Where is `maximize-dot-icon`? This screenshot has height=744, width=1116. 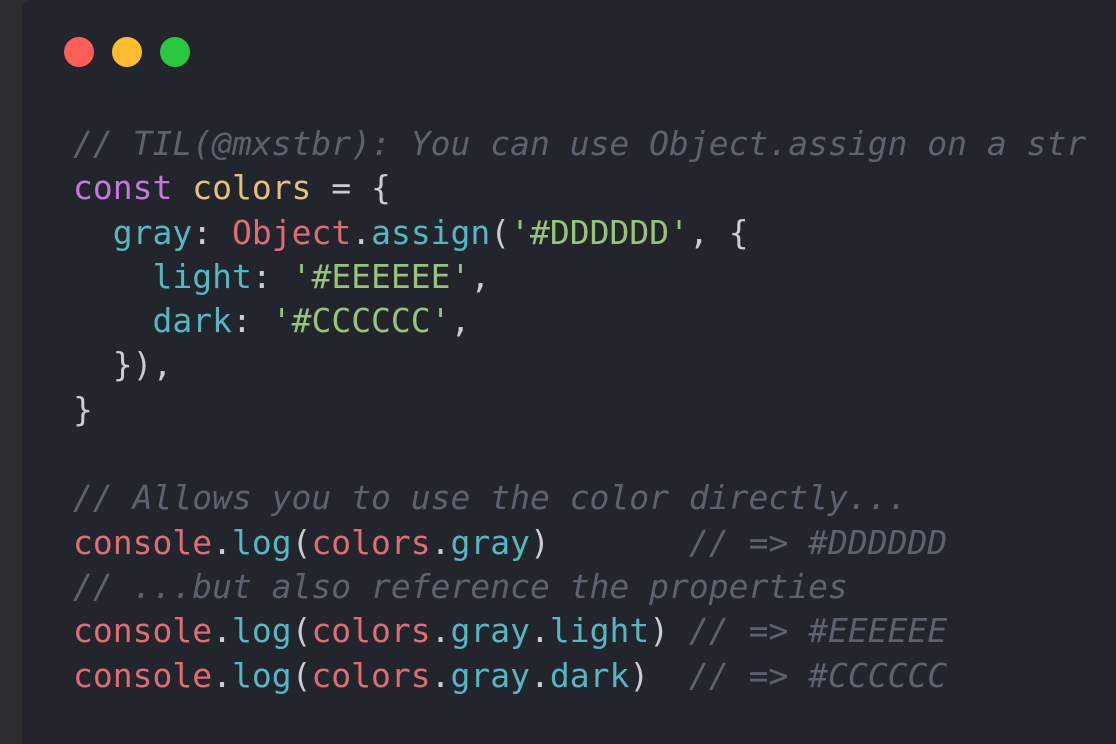 maximize-dot-icon is located at coordinates (175, 52).